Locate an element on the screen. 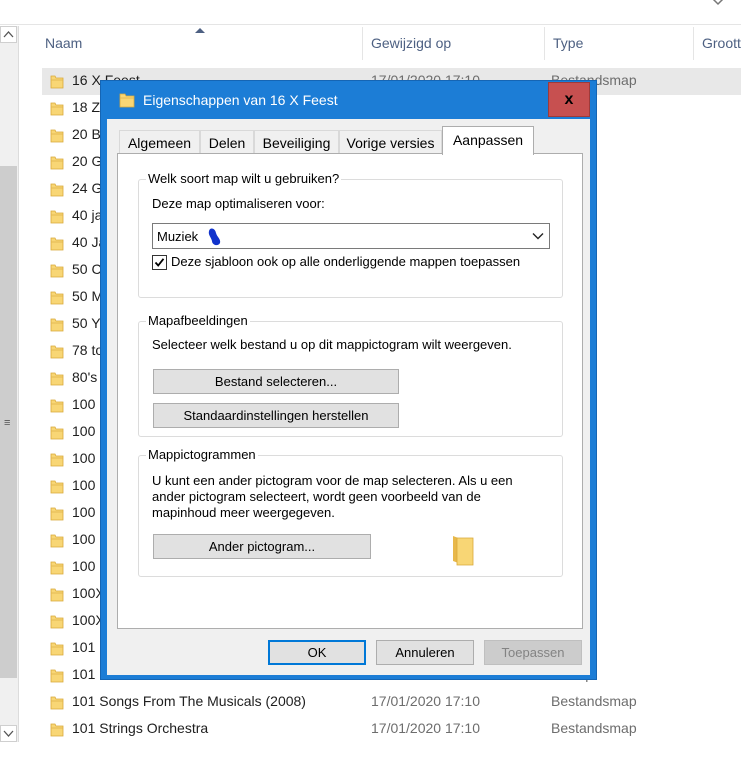  tab-aanpassen: Aanpassen is located at coordinates (488, 140).